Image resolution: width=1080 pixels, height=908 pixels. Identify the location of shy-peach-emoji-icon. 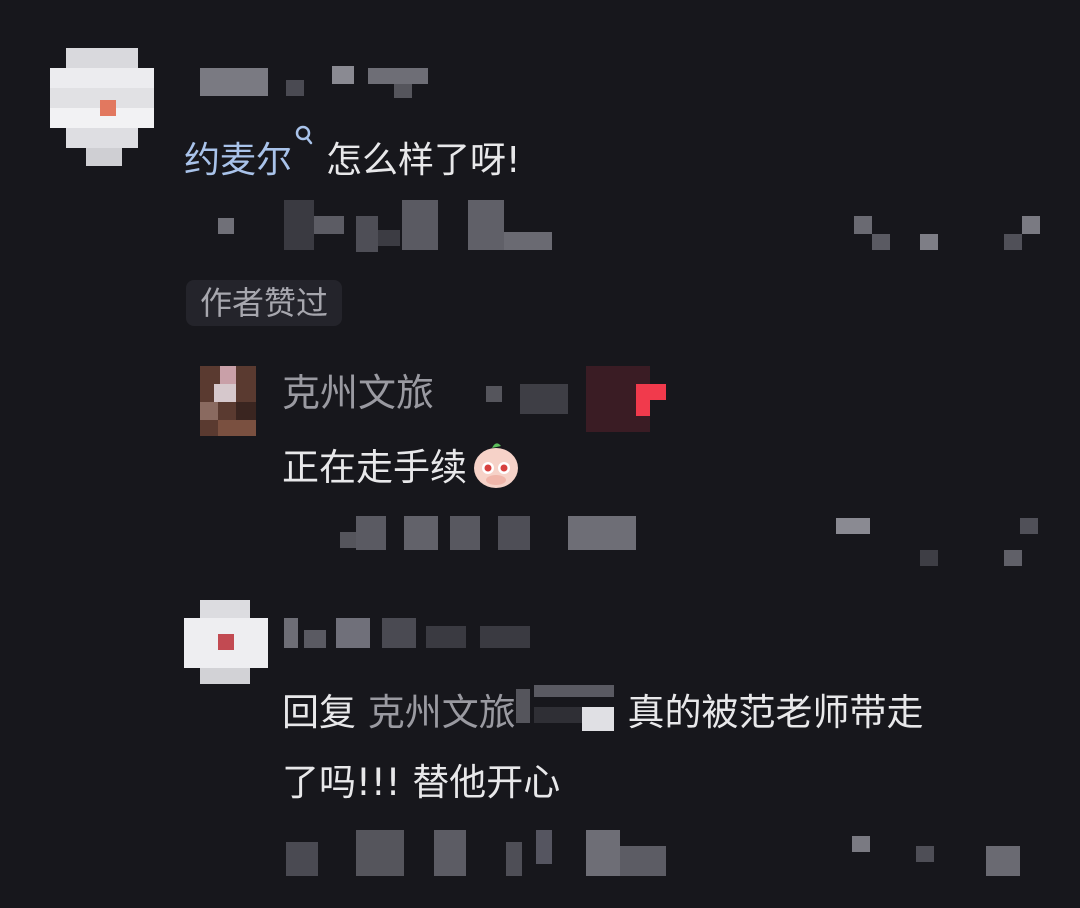
(496, 465).